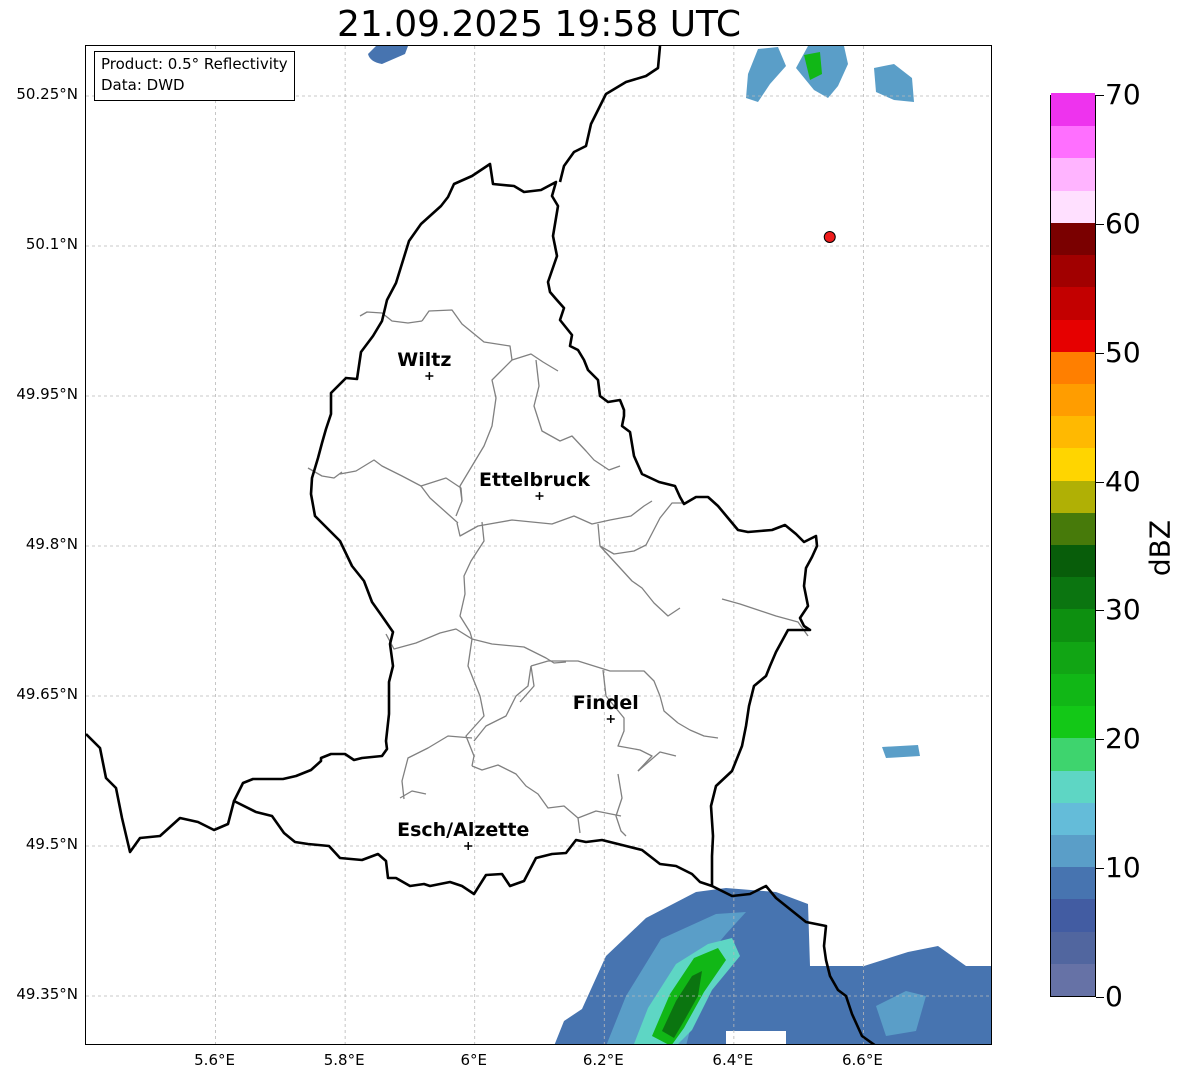  What do you see at coordinates (518, 599) in the screenshot?
I see `city-markers: Wiltz Ettelbruck Findel Esch/Alzette` at bounding box center [518, 599].